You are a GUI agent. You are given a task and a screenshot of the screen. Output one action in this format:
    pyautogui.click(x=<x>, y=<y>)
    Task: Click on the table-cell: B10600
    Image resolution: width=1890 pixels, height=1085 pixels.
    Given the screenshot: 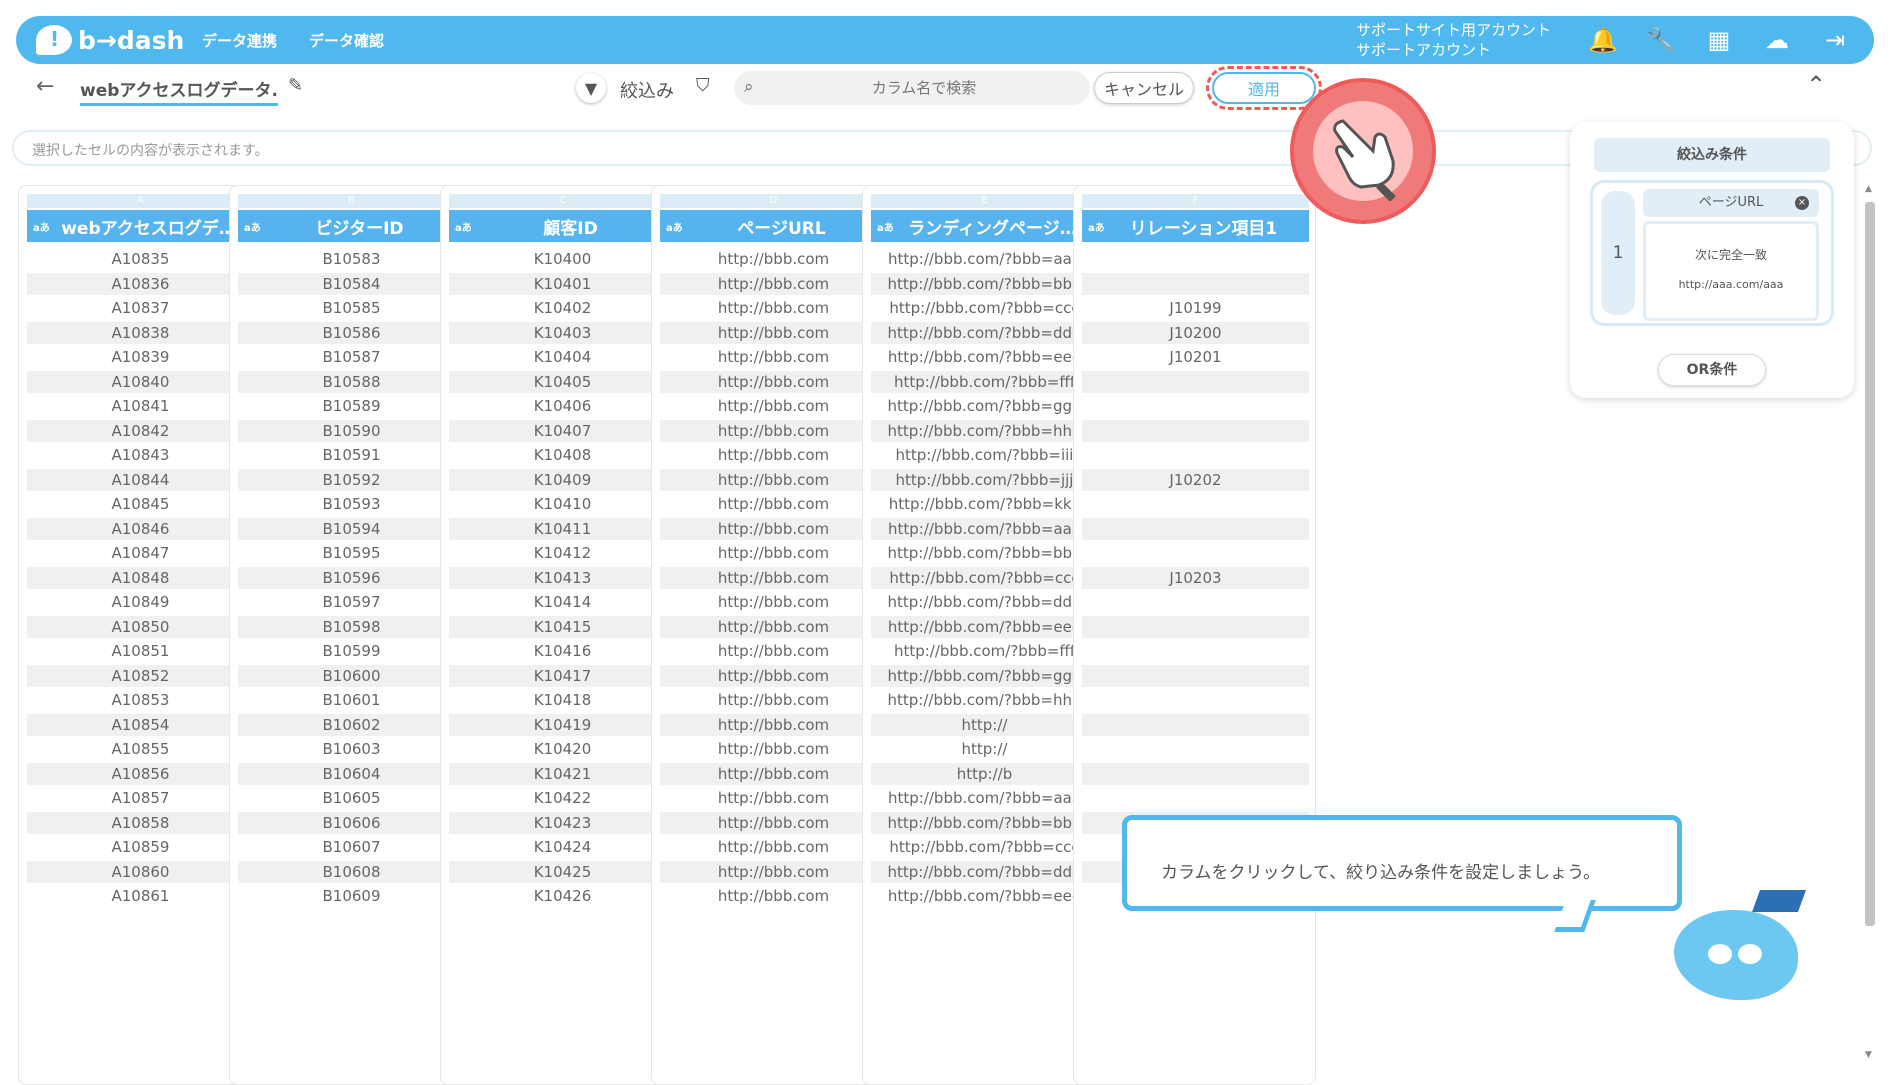 What is the action you would take?
    pyautogui.click(x=351, y=675)
    